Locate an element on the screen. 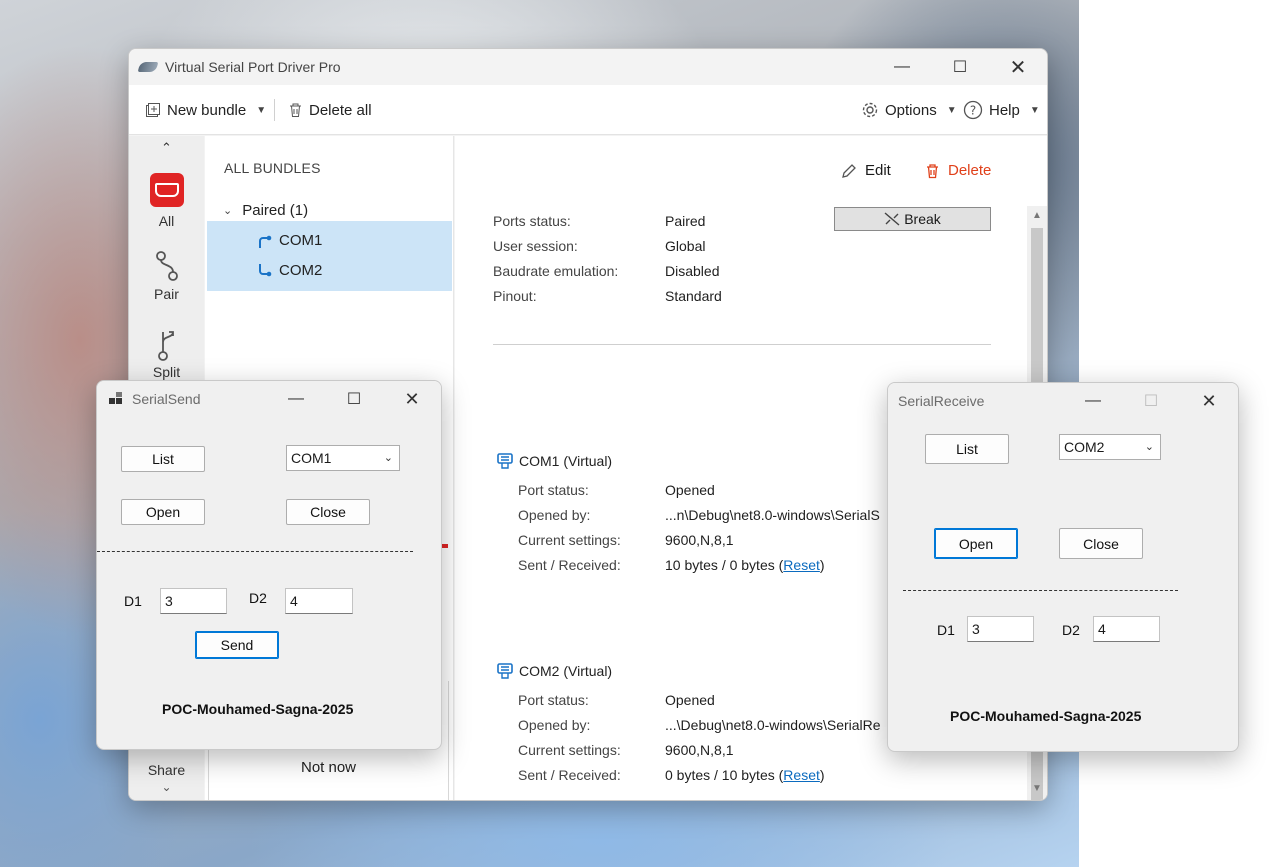 The width and height of the screenshot is (1282, 867). serialsend-titlebar: SerialSend — ☐ ✕ is located at coordinates (269, 399).